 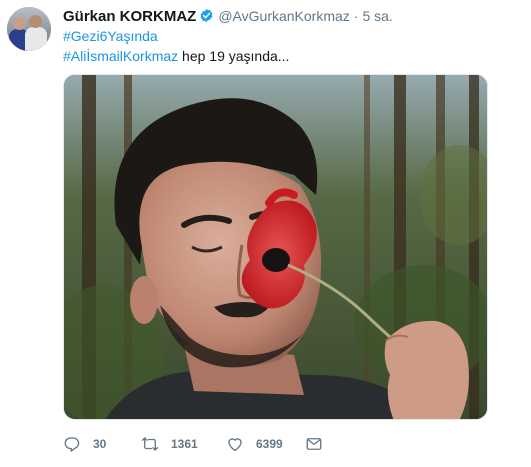 I want to click on direct-message-icon, so click(x=314, y=444).